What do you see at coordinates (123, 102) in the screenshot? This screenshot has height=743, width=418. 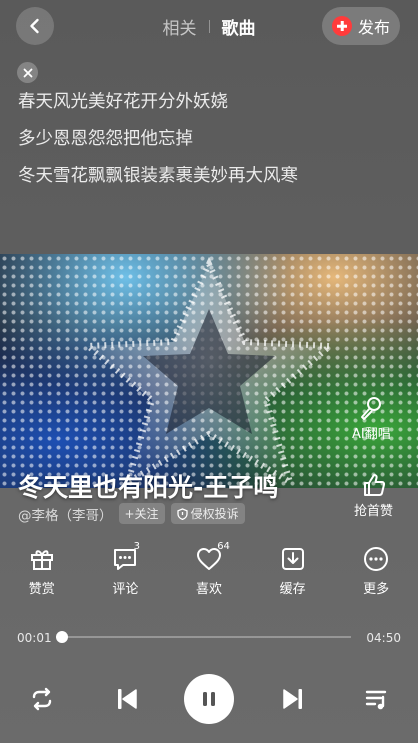 I see `lyric-line: 春天风光美好花开分外妖娆` at bounding box center [123, 102].